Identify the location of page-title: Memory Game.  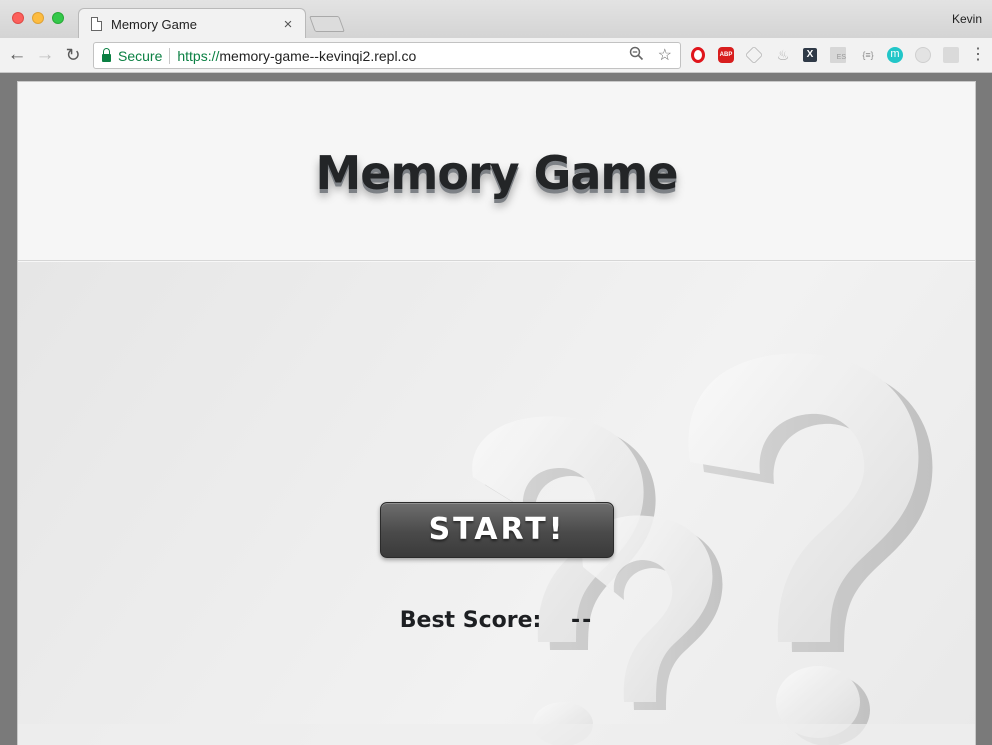
(496, 173).